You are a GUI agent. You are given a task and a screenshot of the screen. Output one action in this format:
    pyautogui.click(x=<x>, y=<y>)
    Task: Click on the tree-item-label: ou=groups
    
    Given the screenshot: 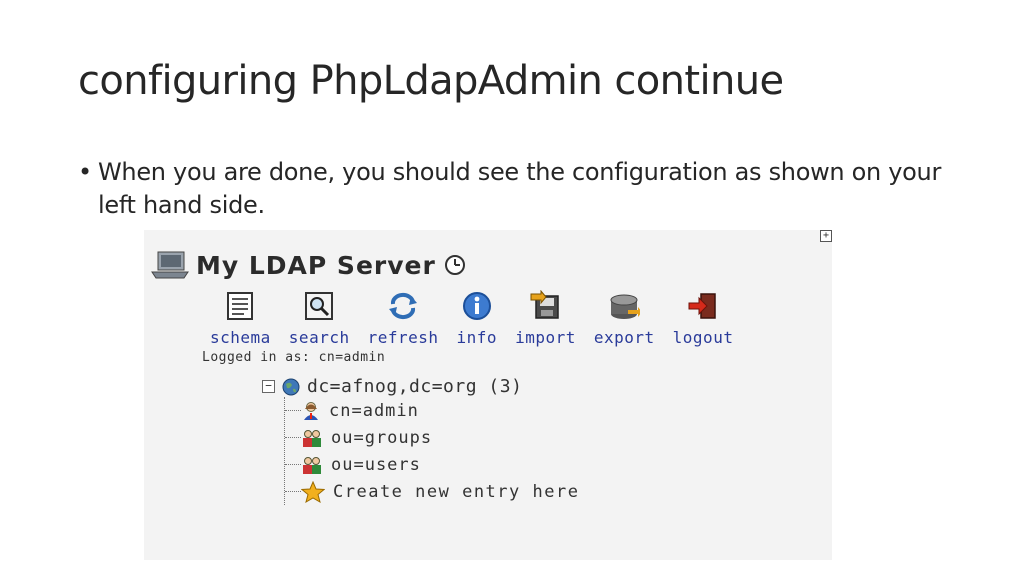 What is the action you would take?
    pyautogui.click(x=381, y=438)
    